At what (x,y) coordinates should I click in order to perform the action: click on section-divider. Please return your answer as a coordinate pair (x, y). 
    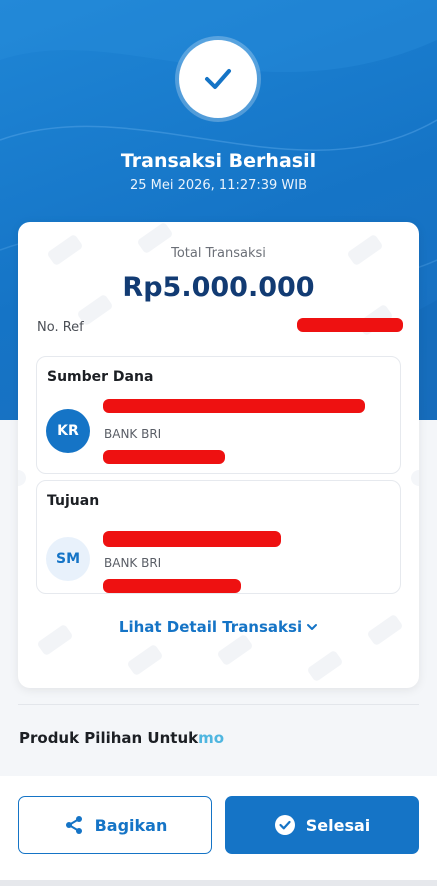
    Looking at the image, I should click on (218, 704).